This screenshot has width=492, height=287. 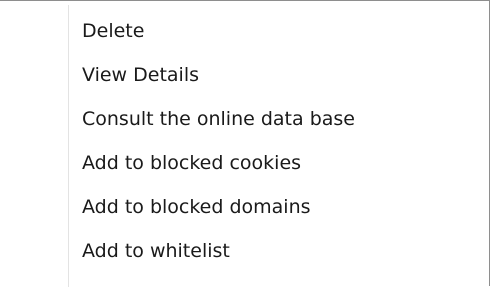 What do you see at coordinates (68, 146) in the screenshot?
I see `icon-gutter-separator` at bounding box center [68, 146].